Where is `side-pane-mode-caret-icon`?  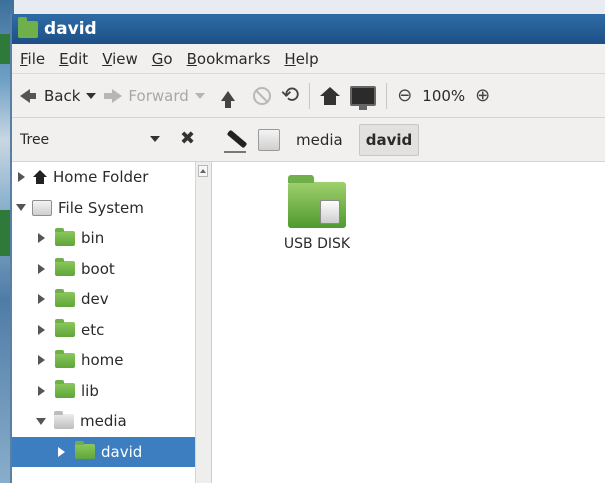 side-pane-mode-caret-icon is located at coordinates (155, 139).